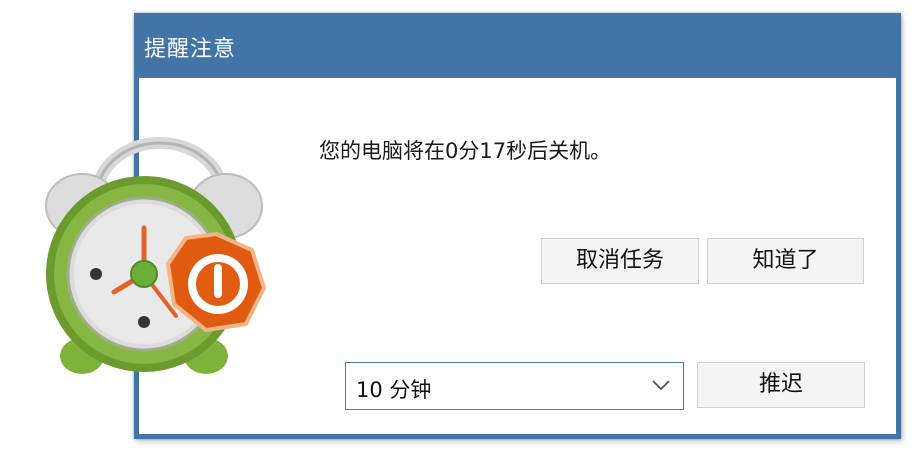 Image resolution: width=916 pixels, height=454 pixels. I want to click on alarm-clock-icon, so click(156, 255).